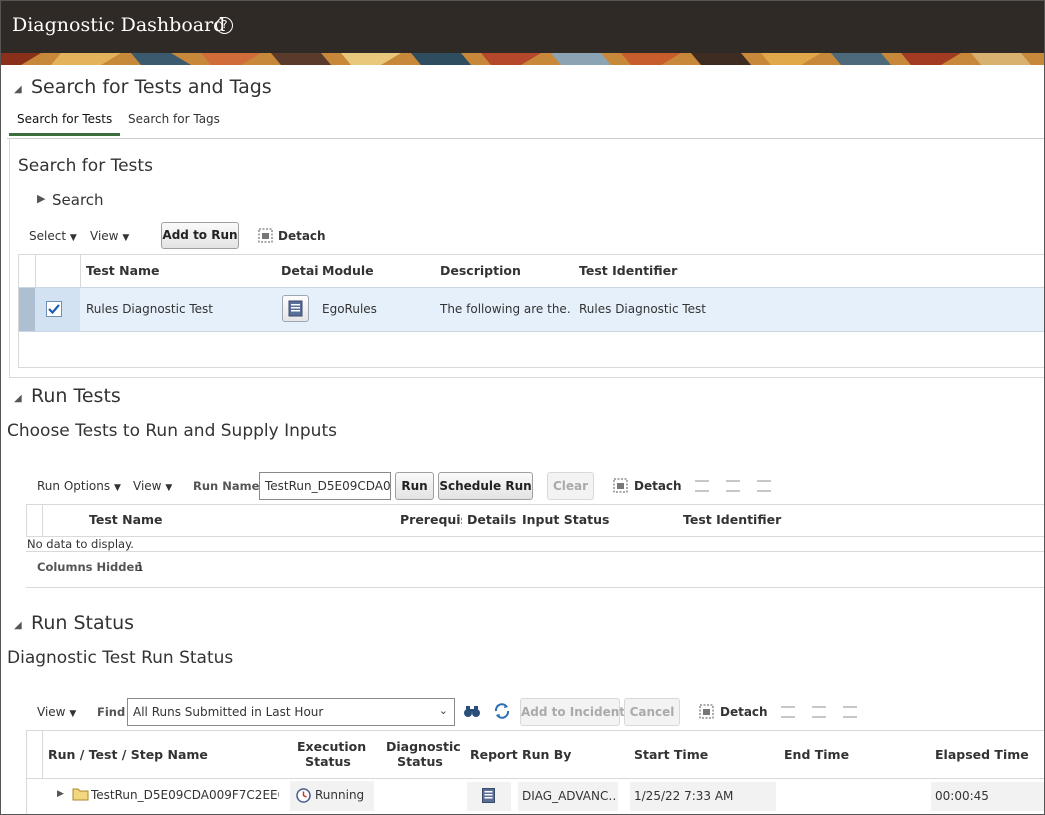 This screenshot has height=815, width=1045. Describe the element at coordinates (443, 710) in the screenshot. I see `chevron-down-icon: ⌄` at that location.